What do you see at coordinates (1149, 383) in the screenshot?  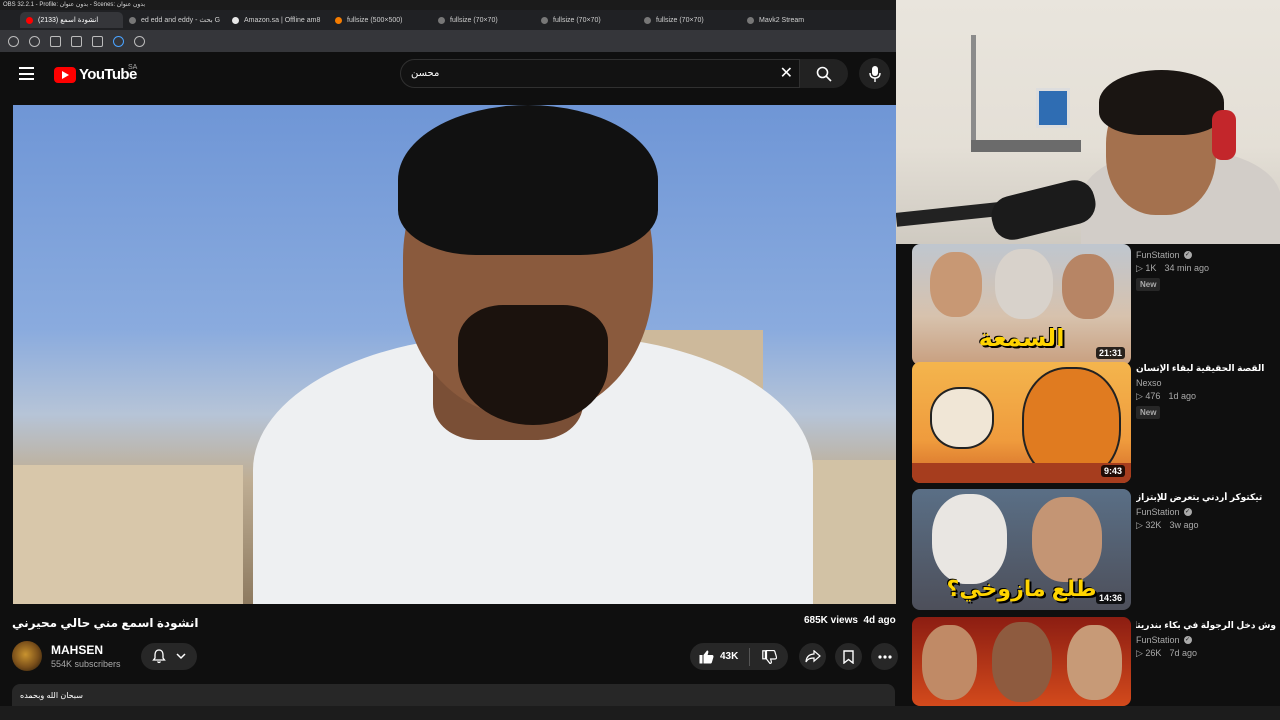 I see `rec-channel-name: Nexso` at bounding box center [1149, 383].